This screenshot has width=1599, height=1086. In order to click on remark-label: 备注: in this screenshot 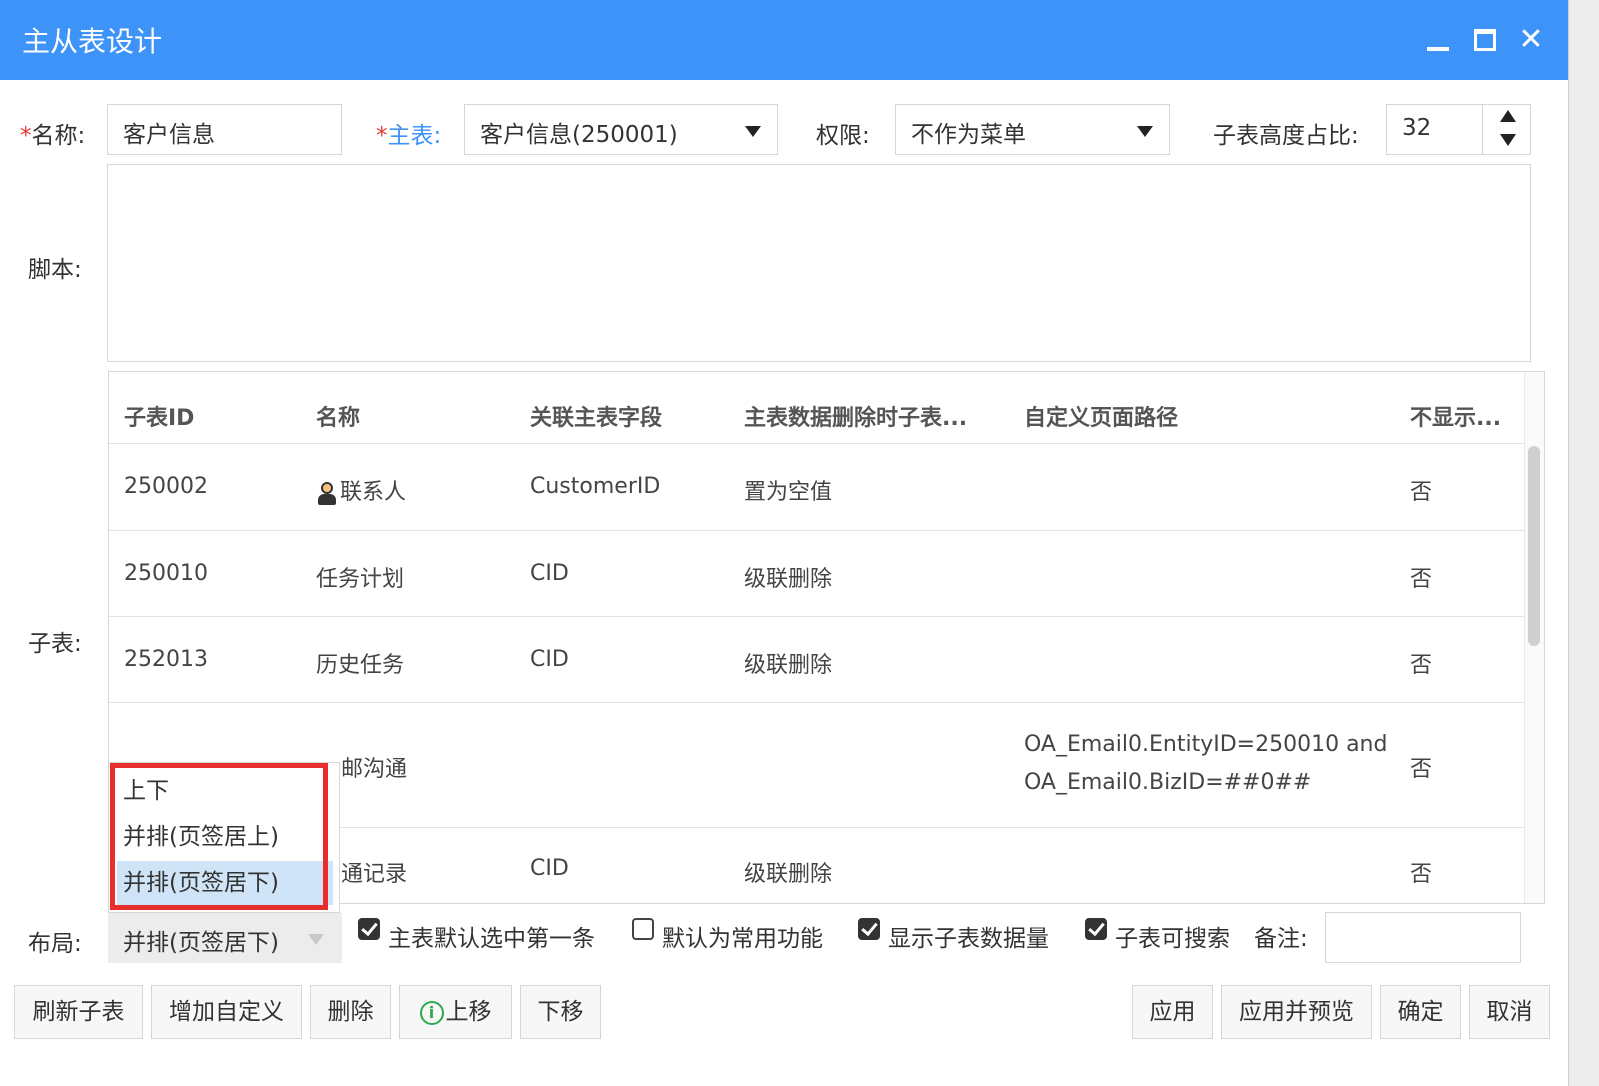, I will do `click(1281, 939)`.